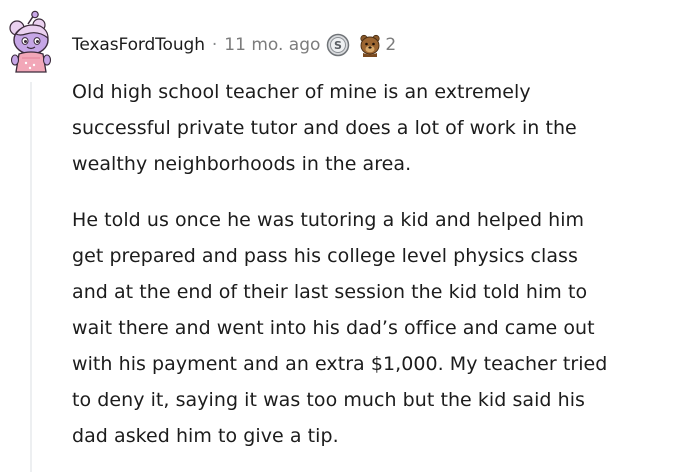  Describe the element at coordinates (391, 45) in the screenshot. I see `award-count: 2` at that location.